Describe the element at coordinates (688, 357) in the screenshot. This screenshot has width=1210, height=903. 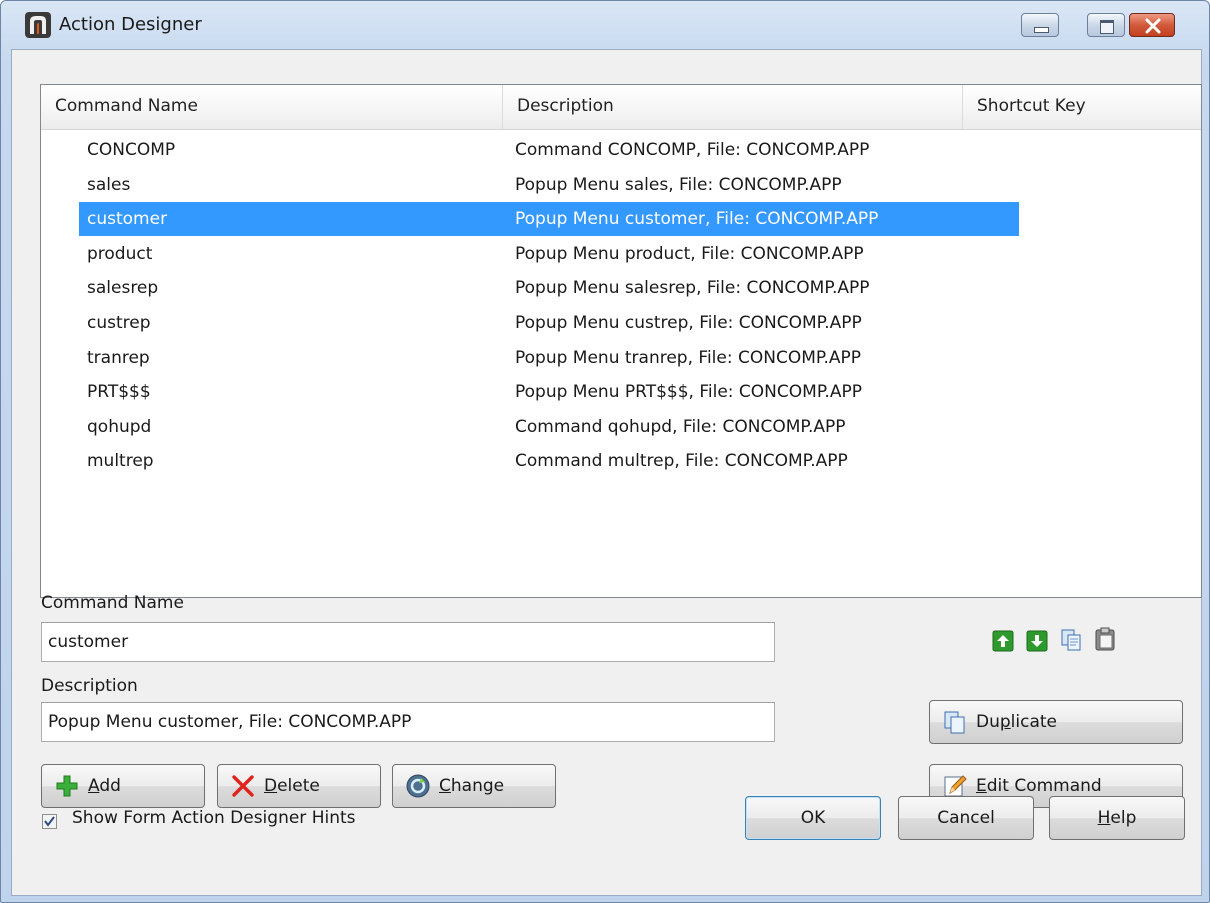
I see `row-description: Popup Menu tranrep, File: CONCOMP.APP` at that location.